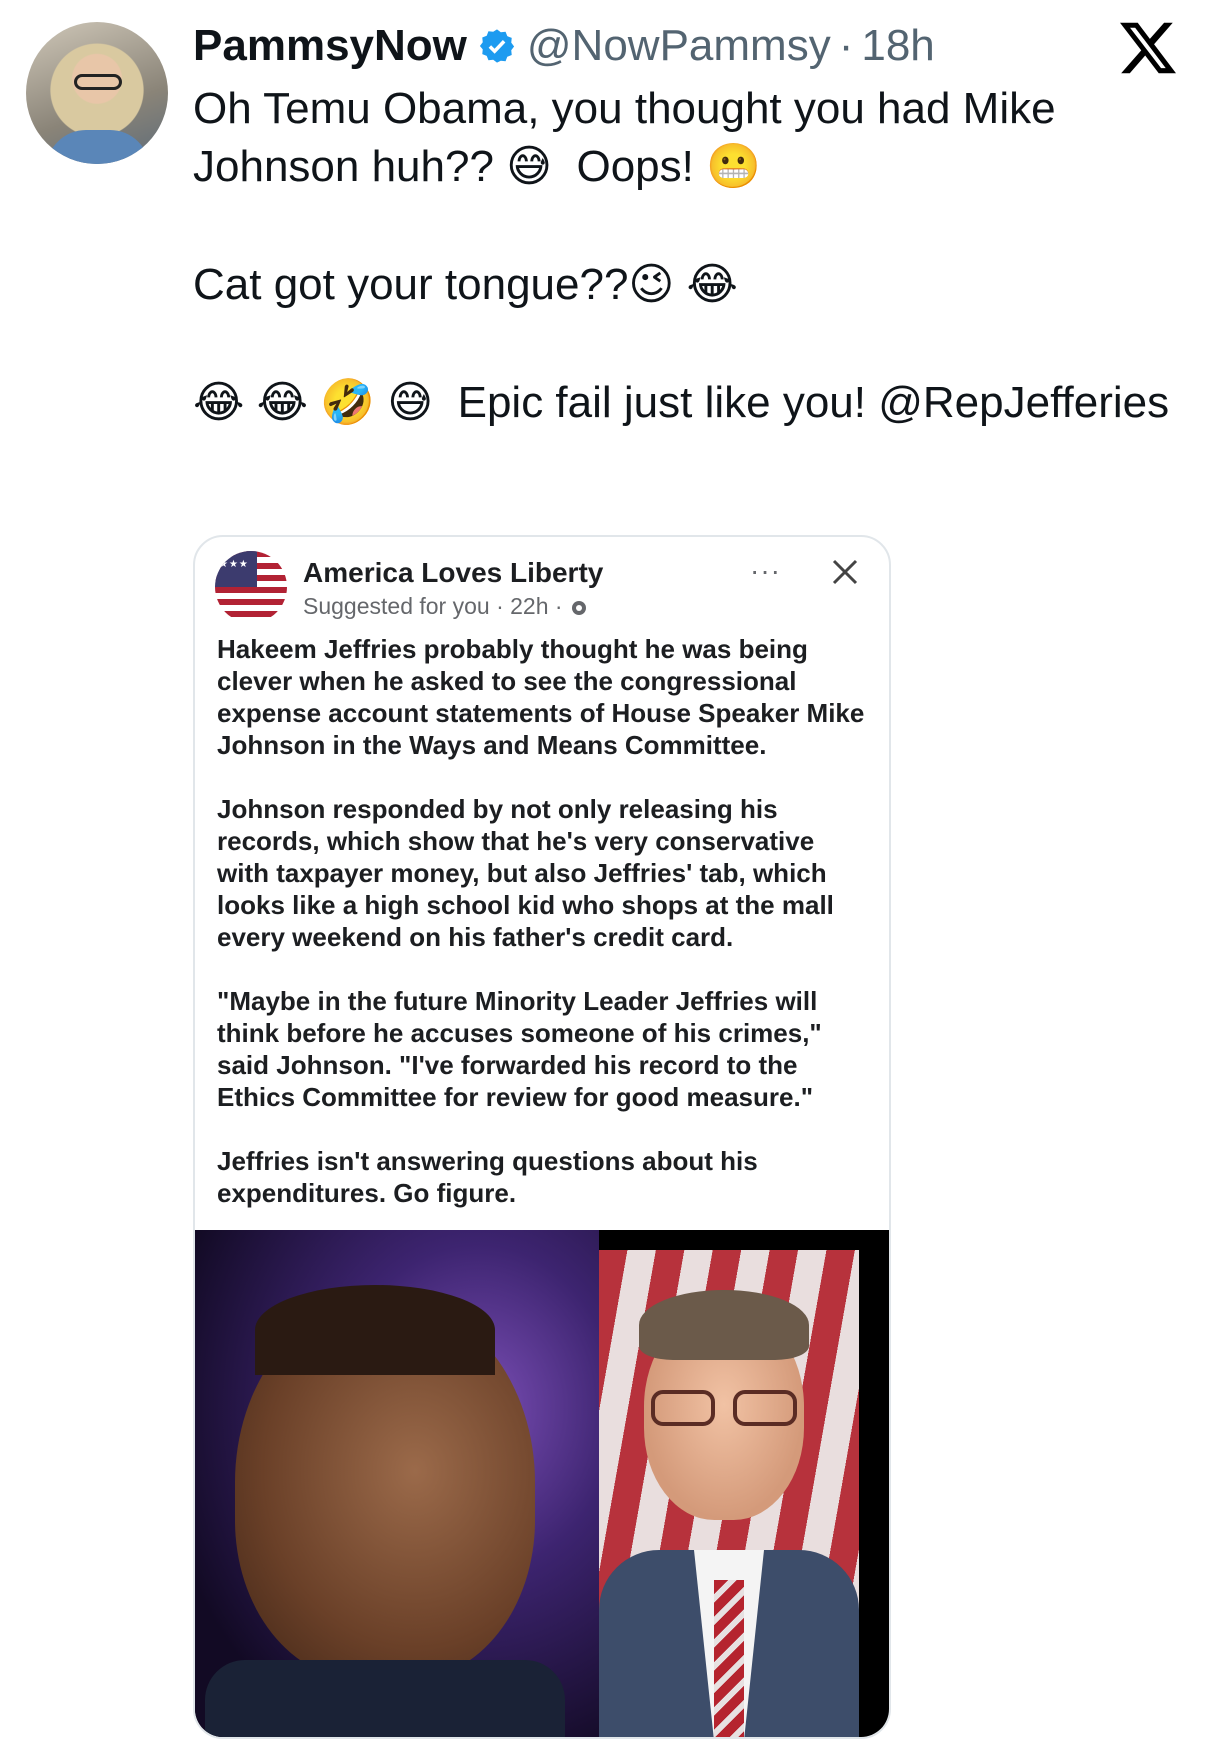 This screenshot has width=1206, height=1739. What do you see at coordinates (236, 569) in the screenshot?
I see `flag-canton` at bounding box center [236, 569].